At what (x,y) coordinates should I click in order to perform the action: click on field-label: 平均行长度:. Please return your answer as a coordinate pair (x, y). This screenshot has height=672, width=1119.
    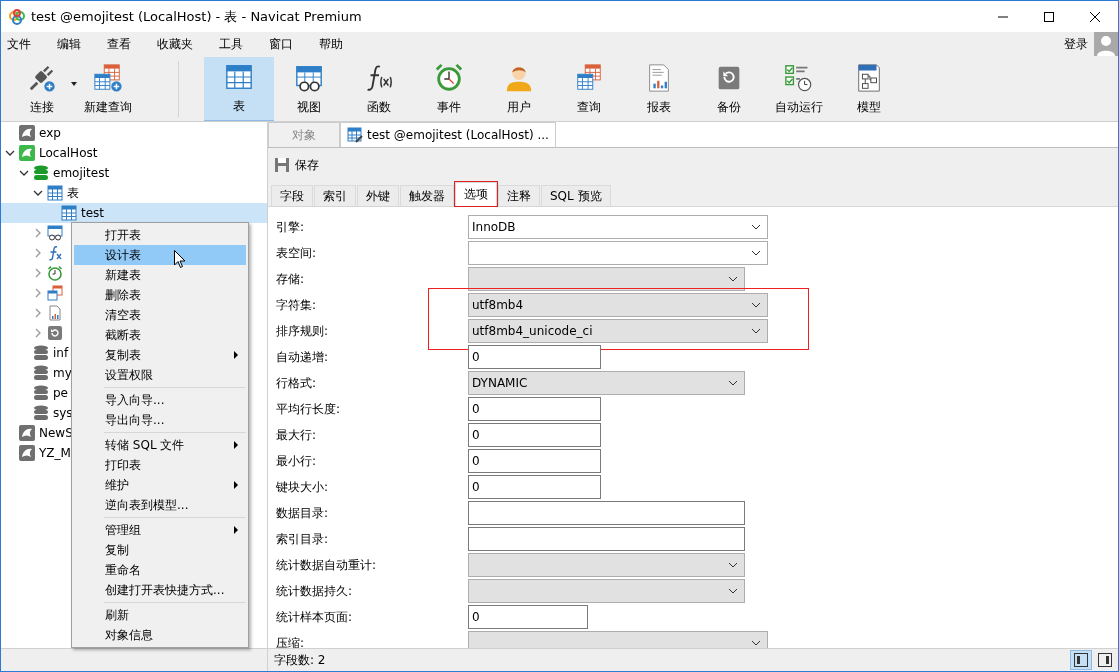
    Looking at the image, I should click on (309, 409).